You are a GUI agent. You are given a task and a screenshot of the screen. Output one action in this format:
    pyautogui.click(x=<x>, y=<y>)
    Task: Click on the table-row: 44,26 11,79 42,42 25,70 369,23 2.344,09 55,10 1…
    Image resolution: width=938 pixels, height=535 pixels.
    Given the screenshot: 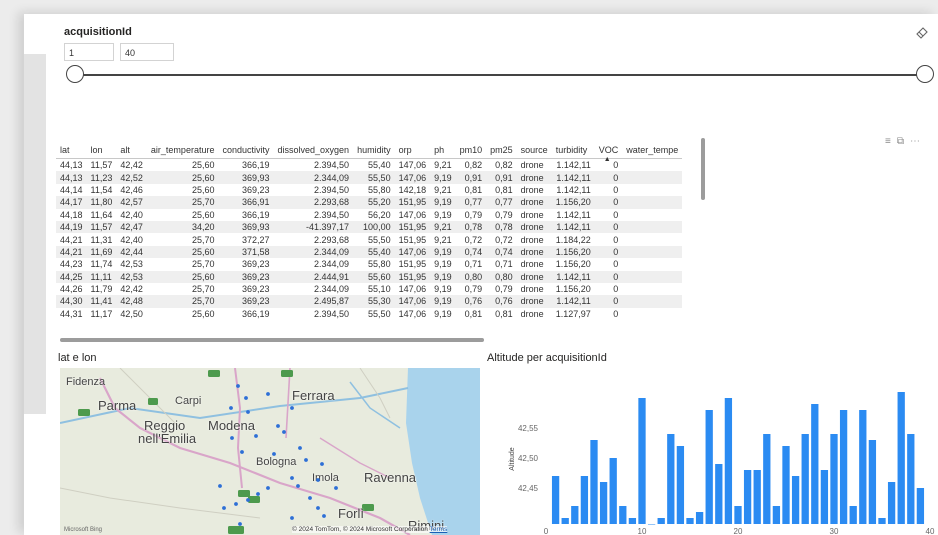 What is the action you would take?
    pyautogui.click(x=369, y=289)
    